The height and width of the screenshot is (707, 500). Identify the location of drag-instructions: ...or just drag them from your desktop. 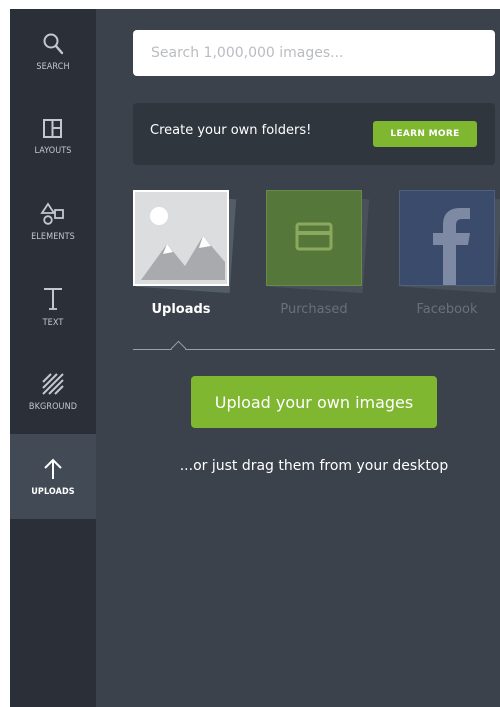
(314, 466).